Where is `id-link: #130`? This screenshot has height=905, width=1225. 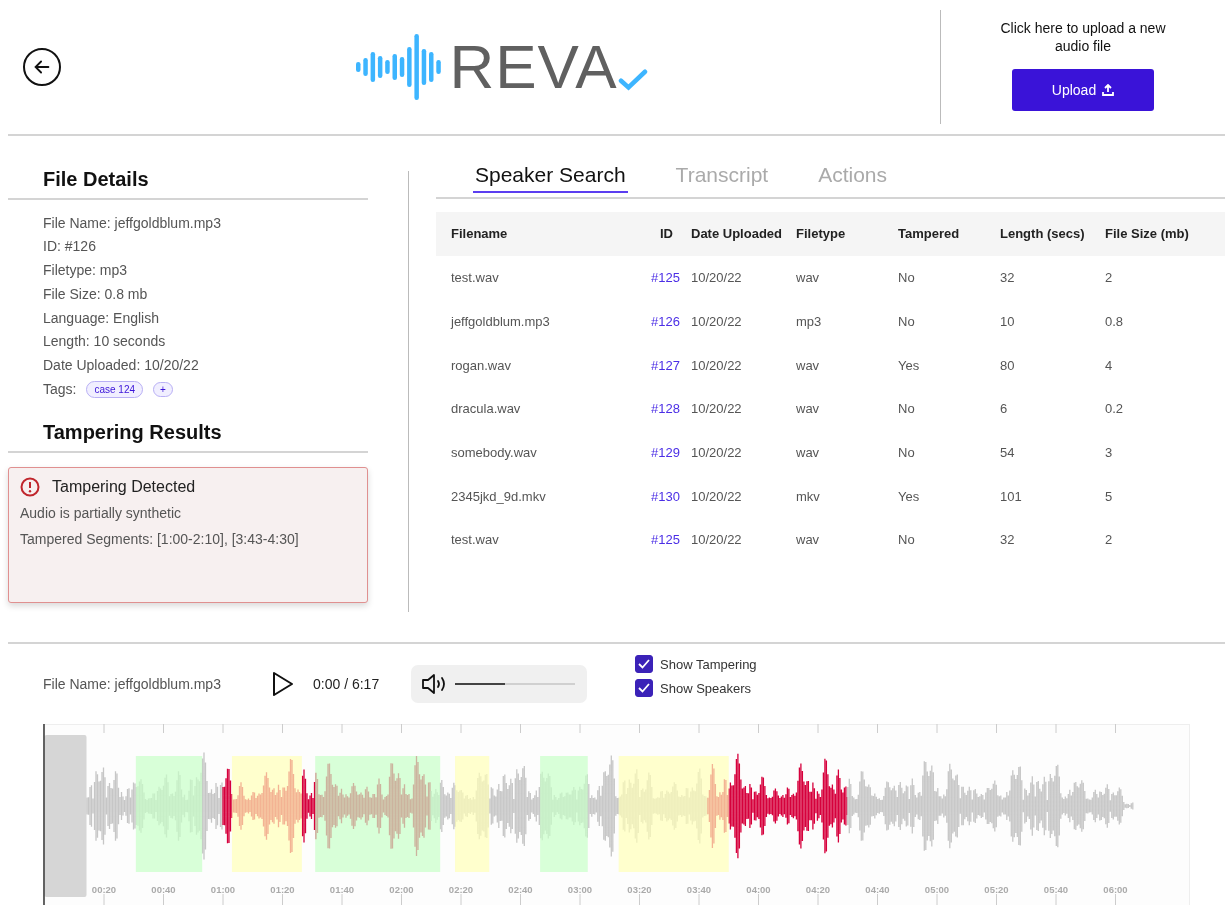 id-link: #130 is located at coordinates (671, 496).